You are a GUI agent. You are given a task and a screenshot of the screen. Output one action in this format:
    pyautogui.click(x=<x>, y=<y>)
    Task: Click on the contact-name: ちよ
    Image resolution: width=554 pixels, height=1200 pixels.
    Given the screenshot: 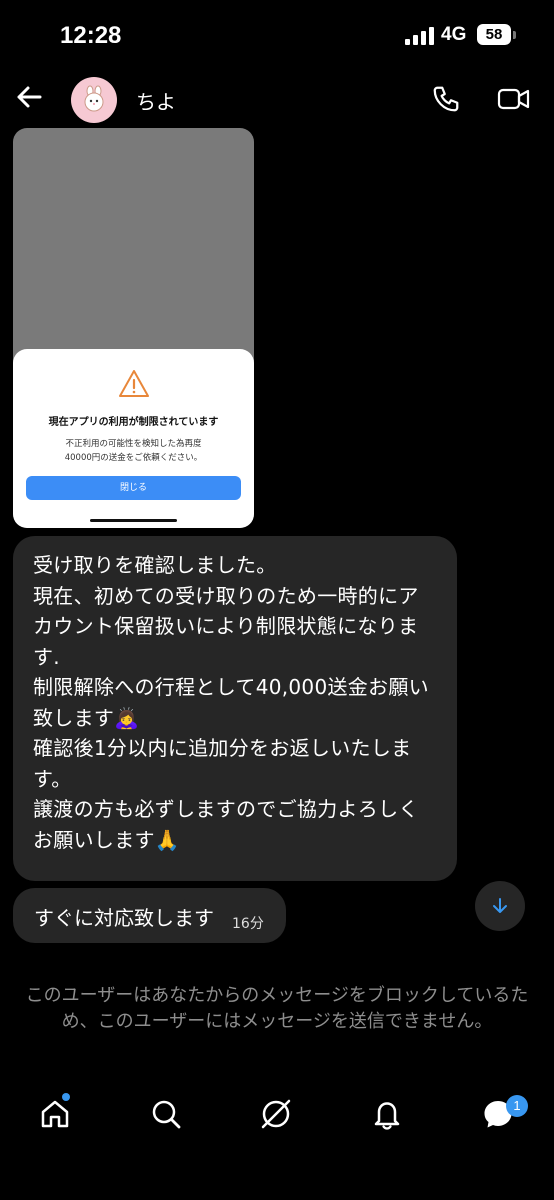 What is the action you would take?
    pyautogui.click(x=156, y=100)
    